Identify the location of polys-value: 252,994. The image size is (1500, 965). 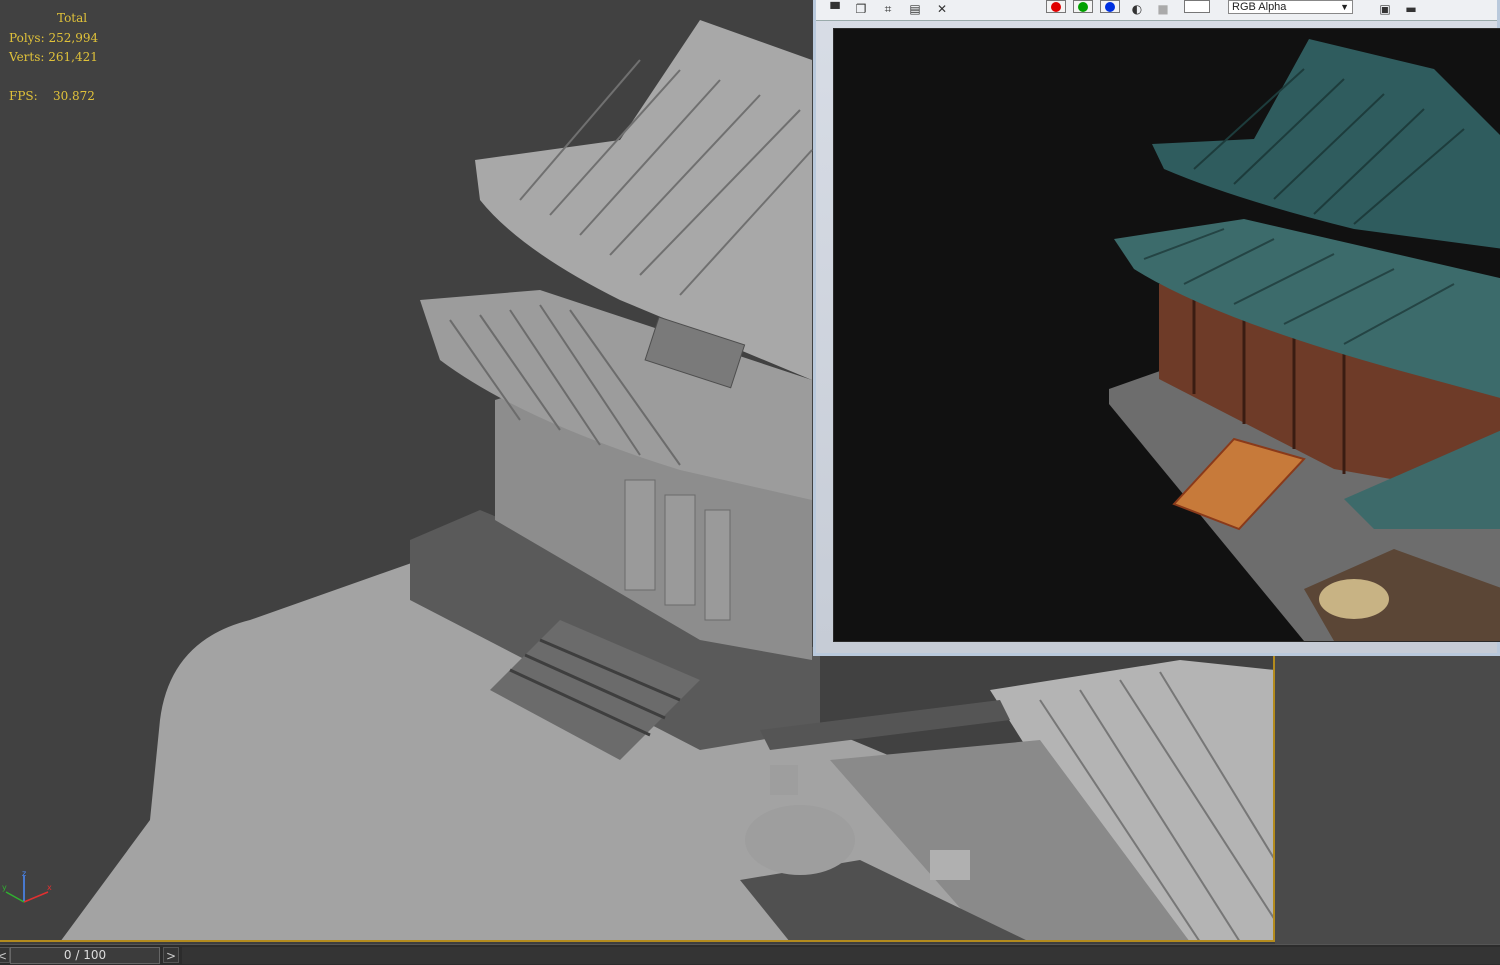
(73, 37).